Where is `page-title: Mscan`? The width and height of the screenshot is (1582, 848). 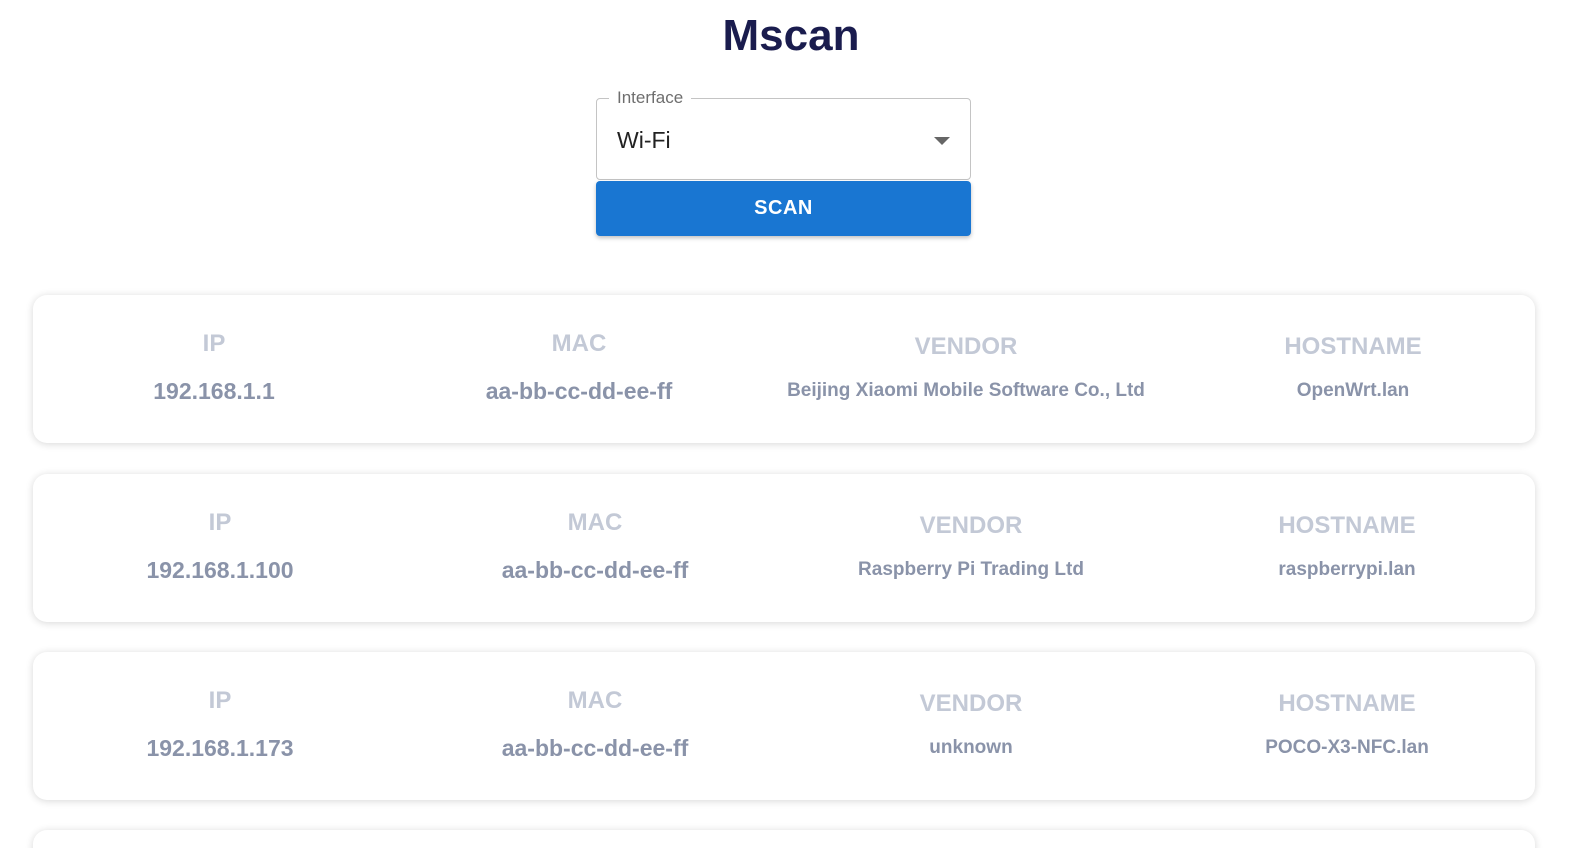 page-title: Mscan is located at coordinates (791, 35).